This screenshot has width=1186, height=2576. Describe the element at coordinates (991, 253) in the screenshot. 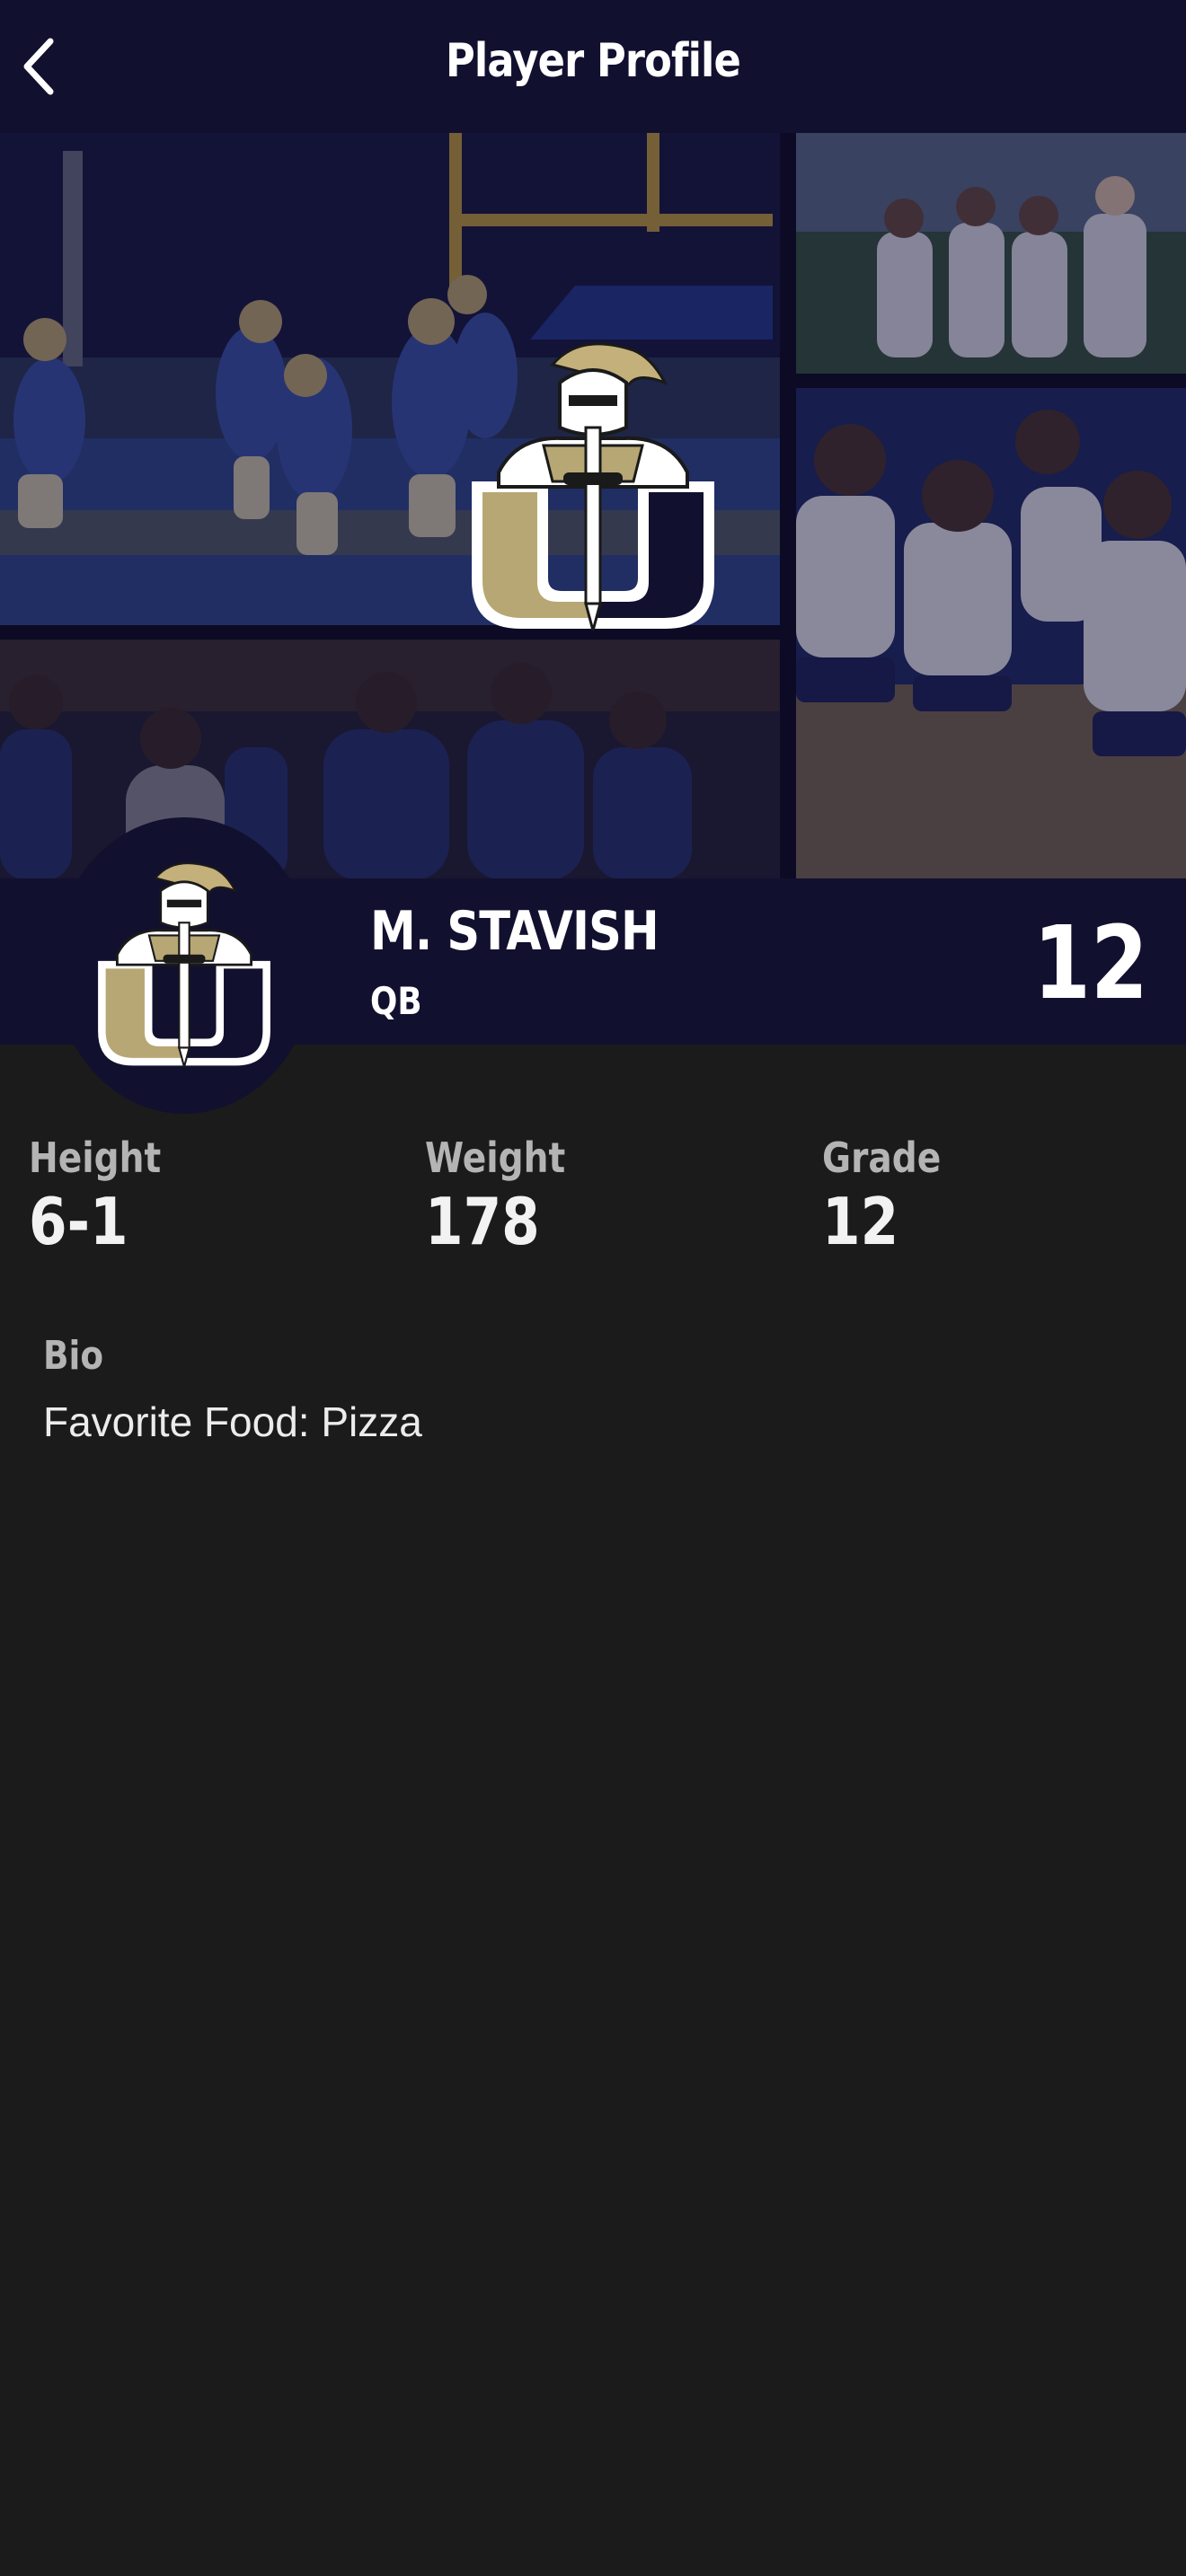

I see `volleyball-team-photo` at that location.